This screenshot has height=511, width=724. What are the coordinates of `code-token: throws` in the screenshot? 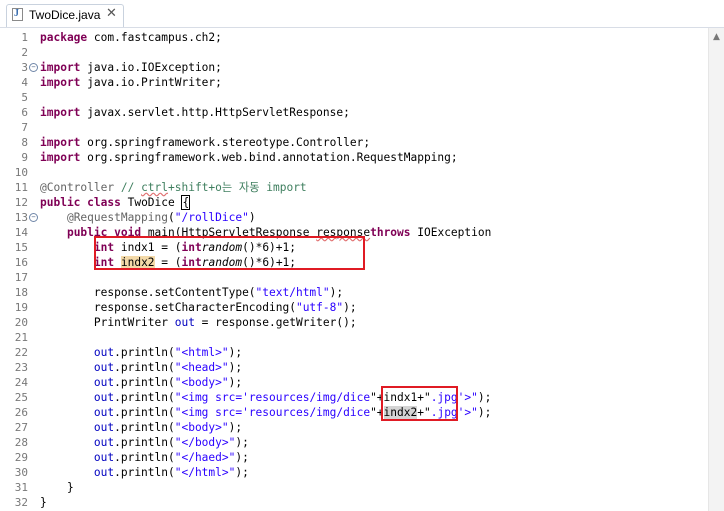 It's located at (390, 232).